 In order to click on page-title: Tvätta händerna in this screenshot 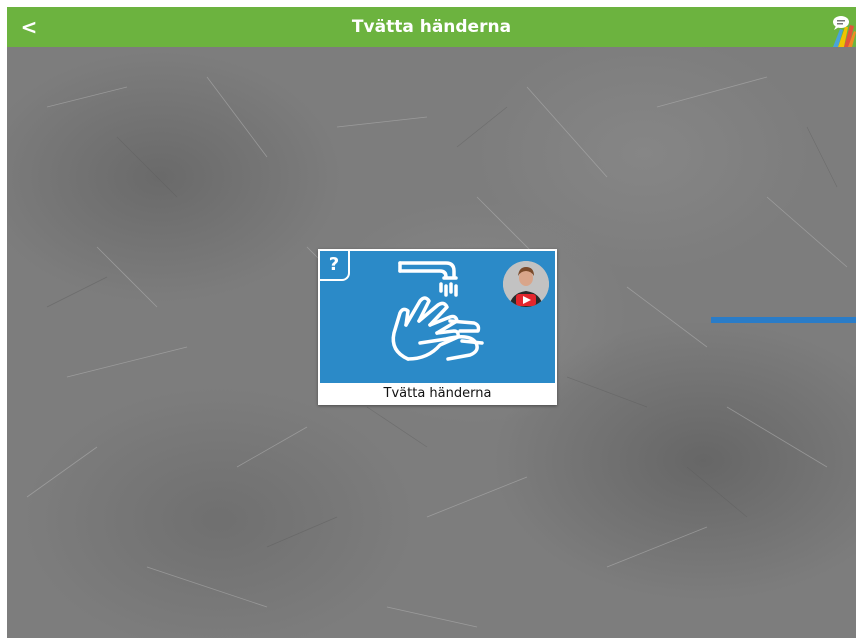, I will do `click(431, 27)`.